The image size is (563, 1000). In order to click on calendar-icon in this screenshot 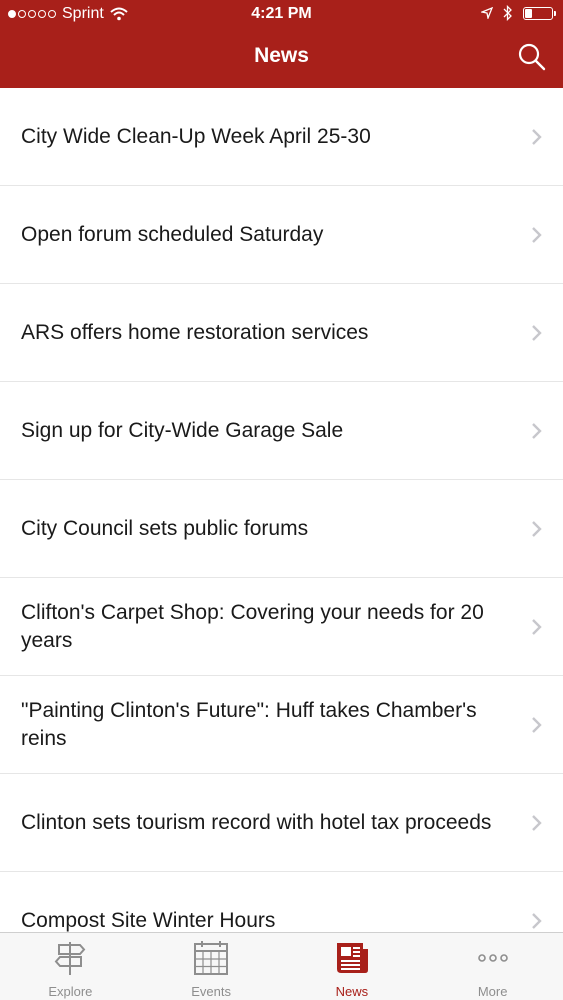, I will do `click(211, 958)`.